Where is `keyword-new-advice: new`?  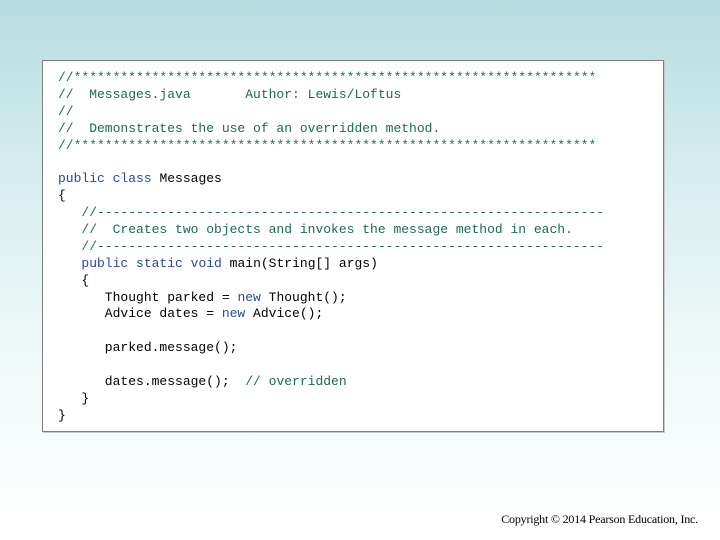 keyword-new-advice: new is located at coordinates (233, 314).